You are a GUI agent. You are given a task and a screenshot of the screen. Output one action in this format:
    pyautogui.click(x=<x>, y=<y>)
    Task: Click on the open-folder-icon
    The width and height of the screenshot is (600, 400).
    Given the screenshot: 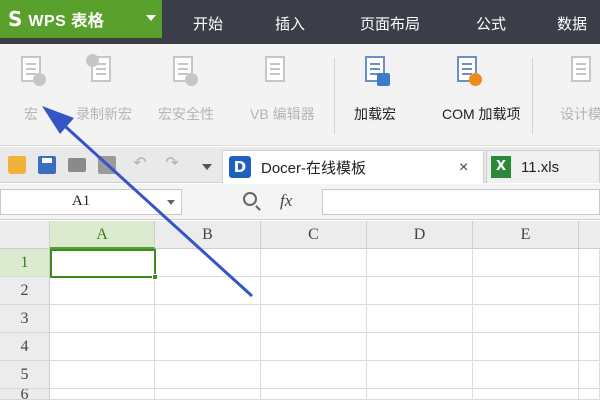 What is the action you would take?
    pyautogui.click(x=17, y=165)
    